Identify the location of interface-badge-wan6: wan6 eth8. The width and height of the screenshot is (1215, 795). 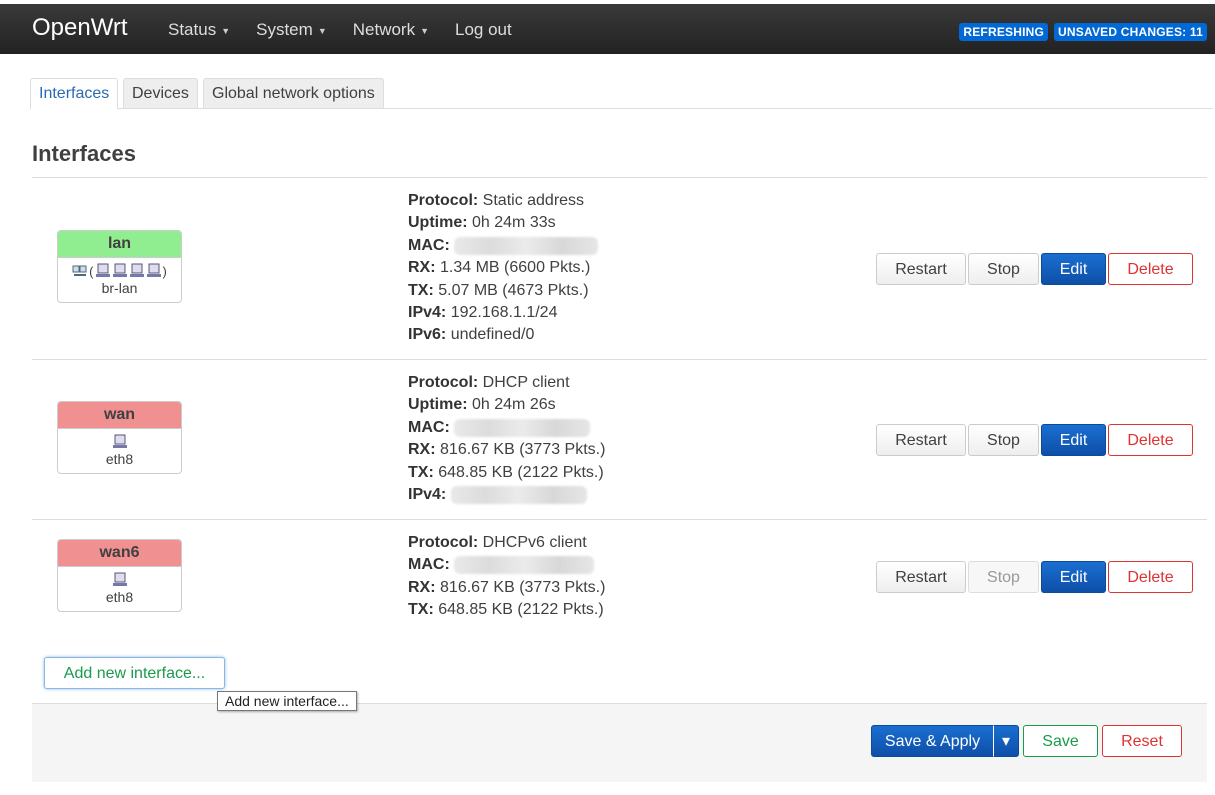
(119, 575).